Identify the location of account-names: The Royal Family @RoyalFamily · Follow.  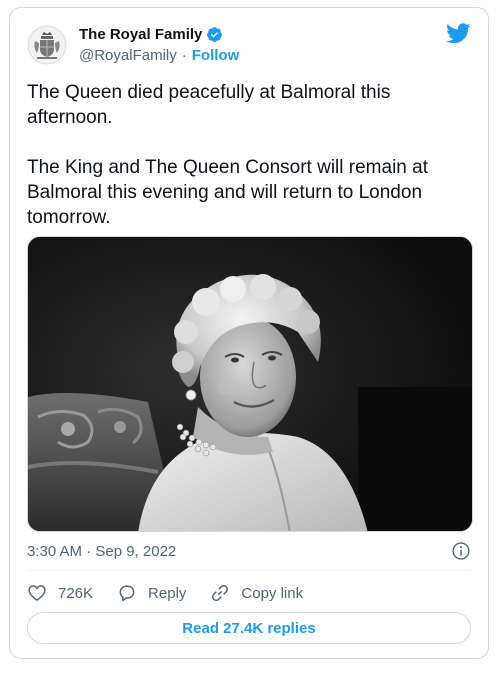
(159, 44).